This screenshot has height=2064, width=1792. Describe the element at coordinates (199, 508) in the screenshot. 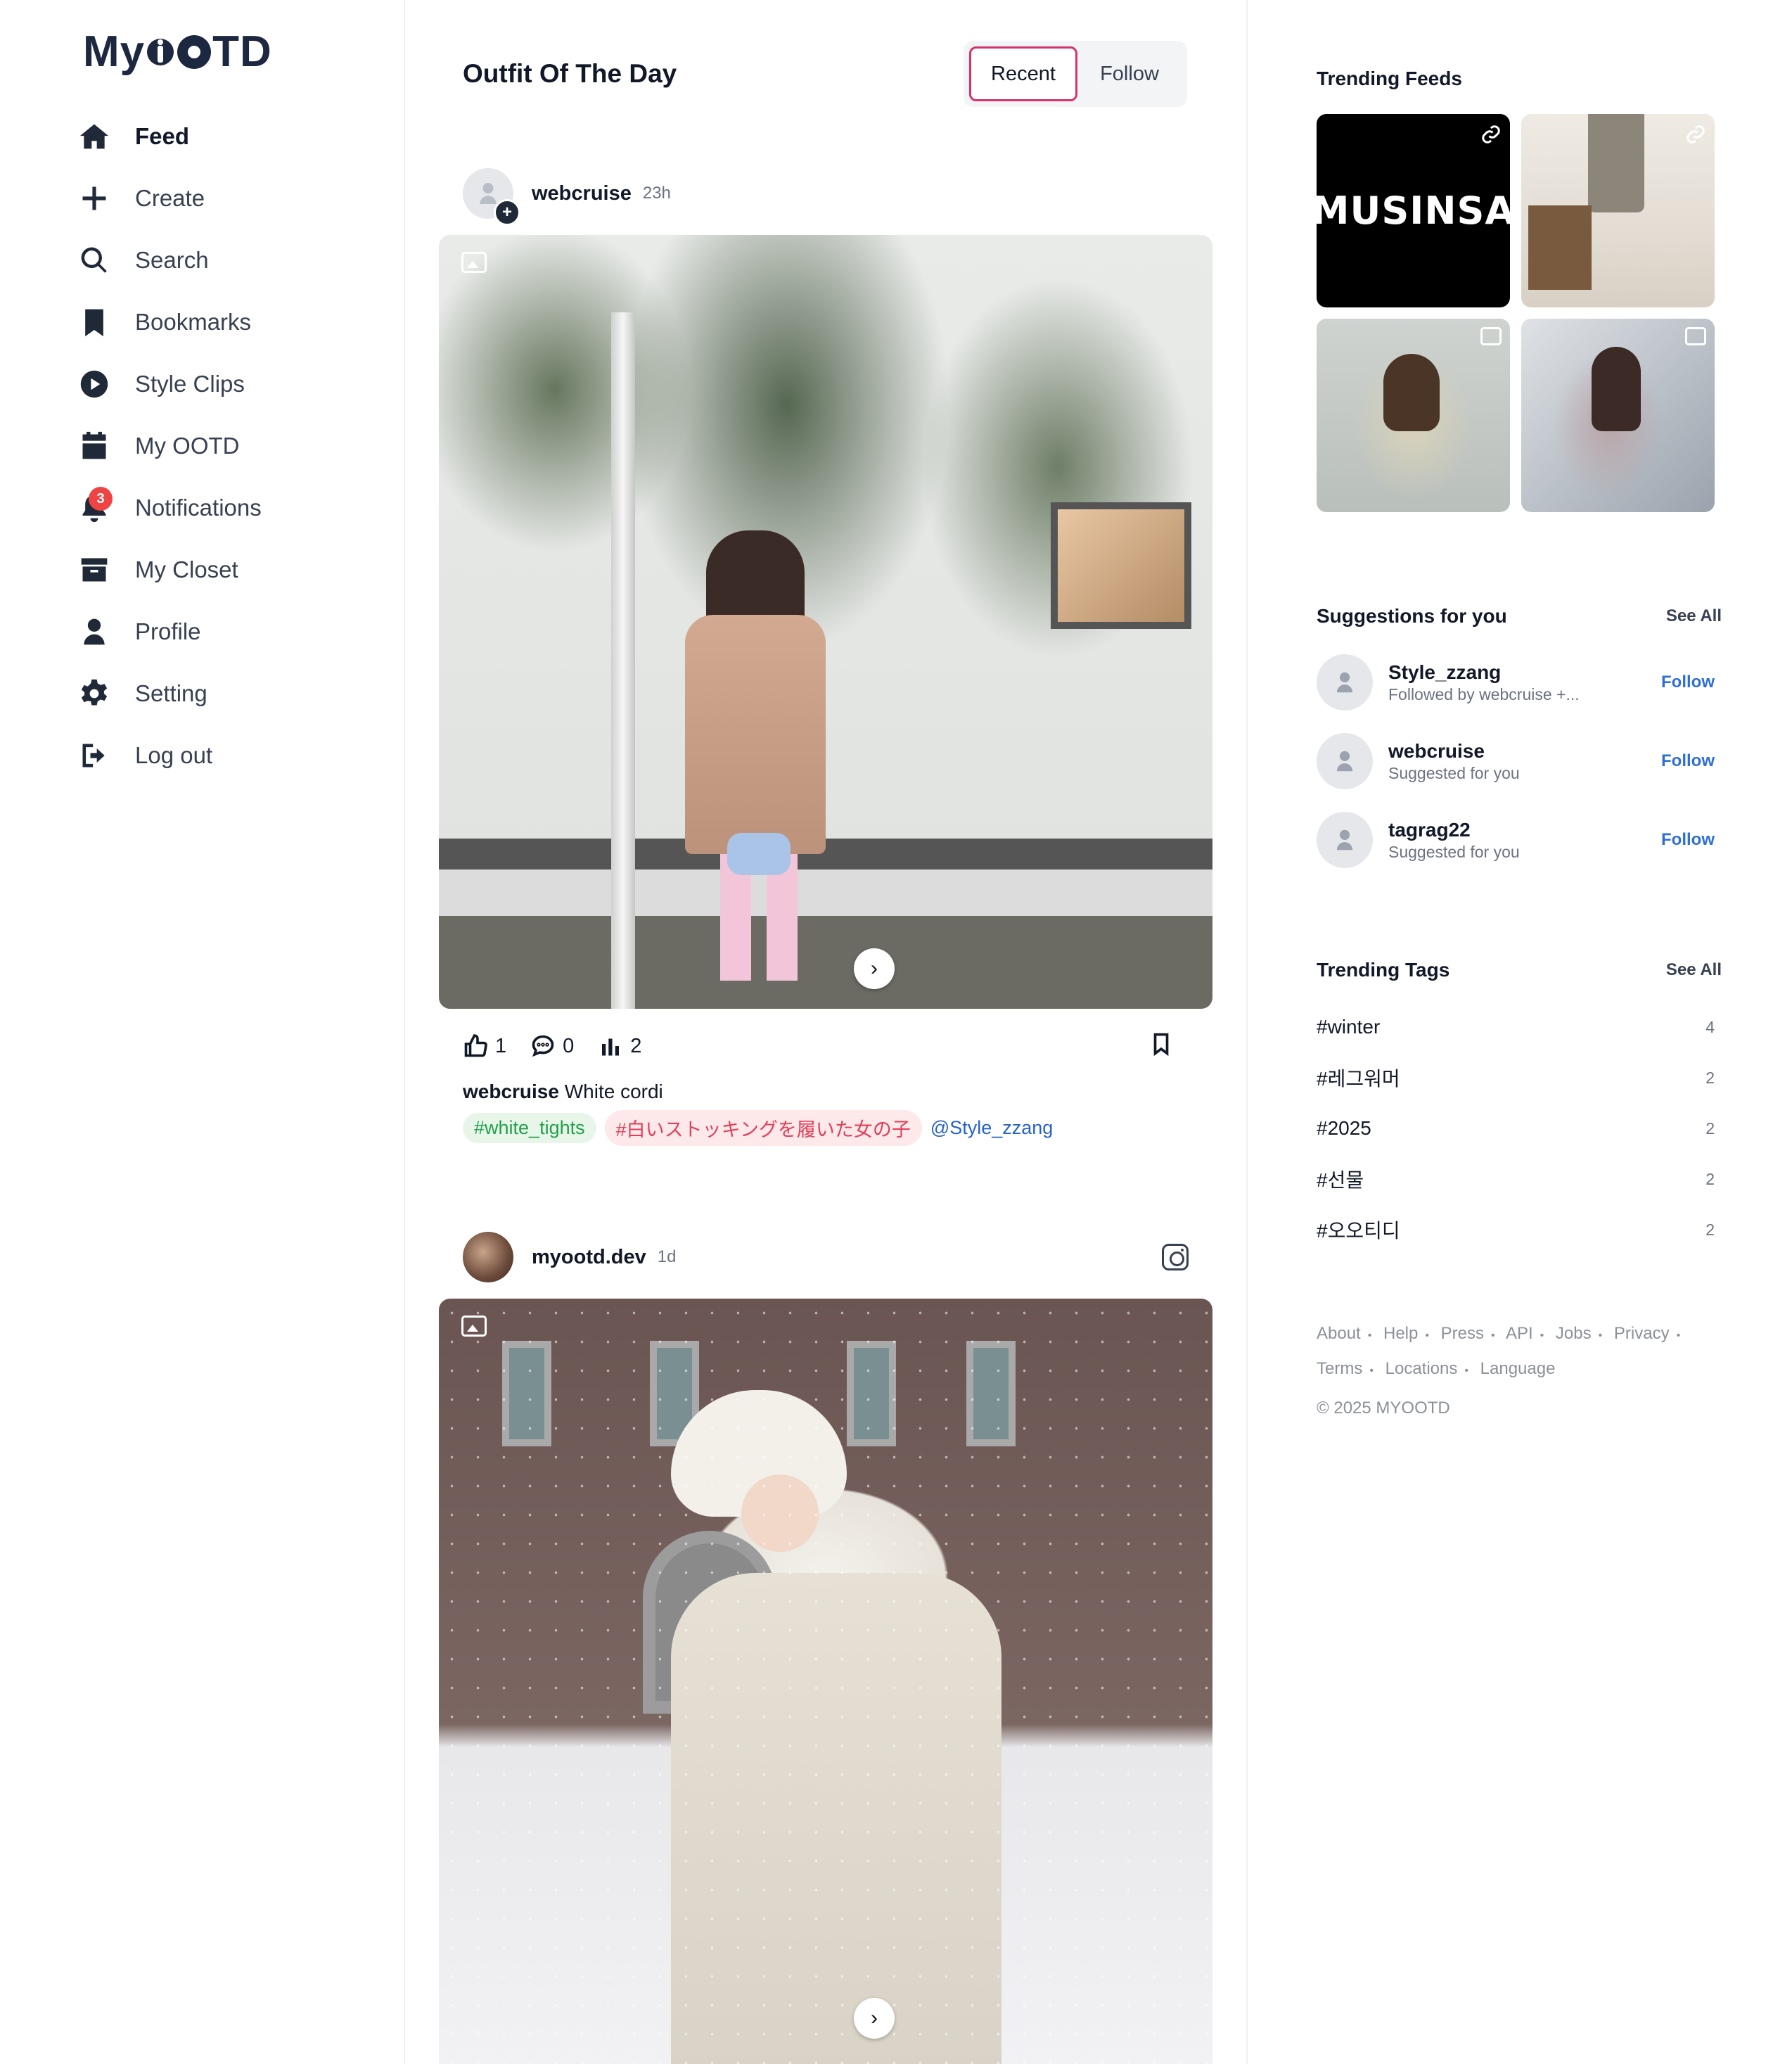

I see `nav-label: Notifications` at that location.